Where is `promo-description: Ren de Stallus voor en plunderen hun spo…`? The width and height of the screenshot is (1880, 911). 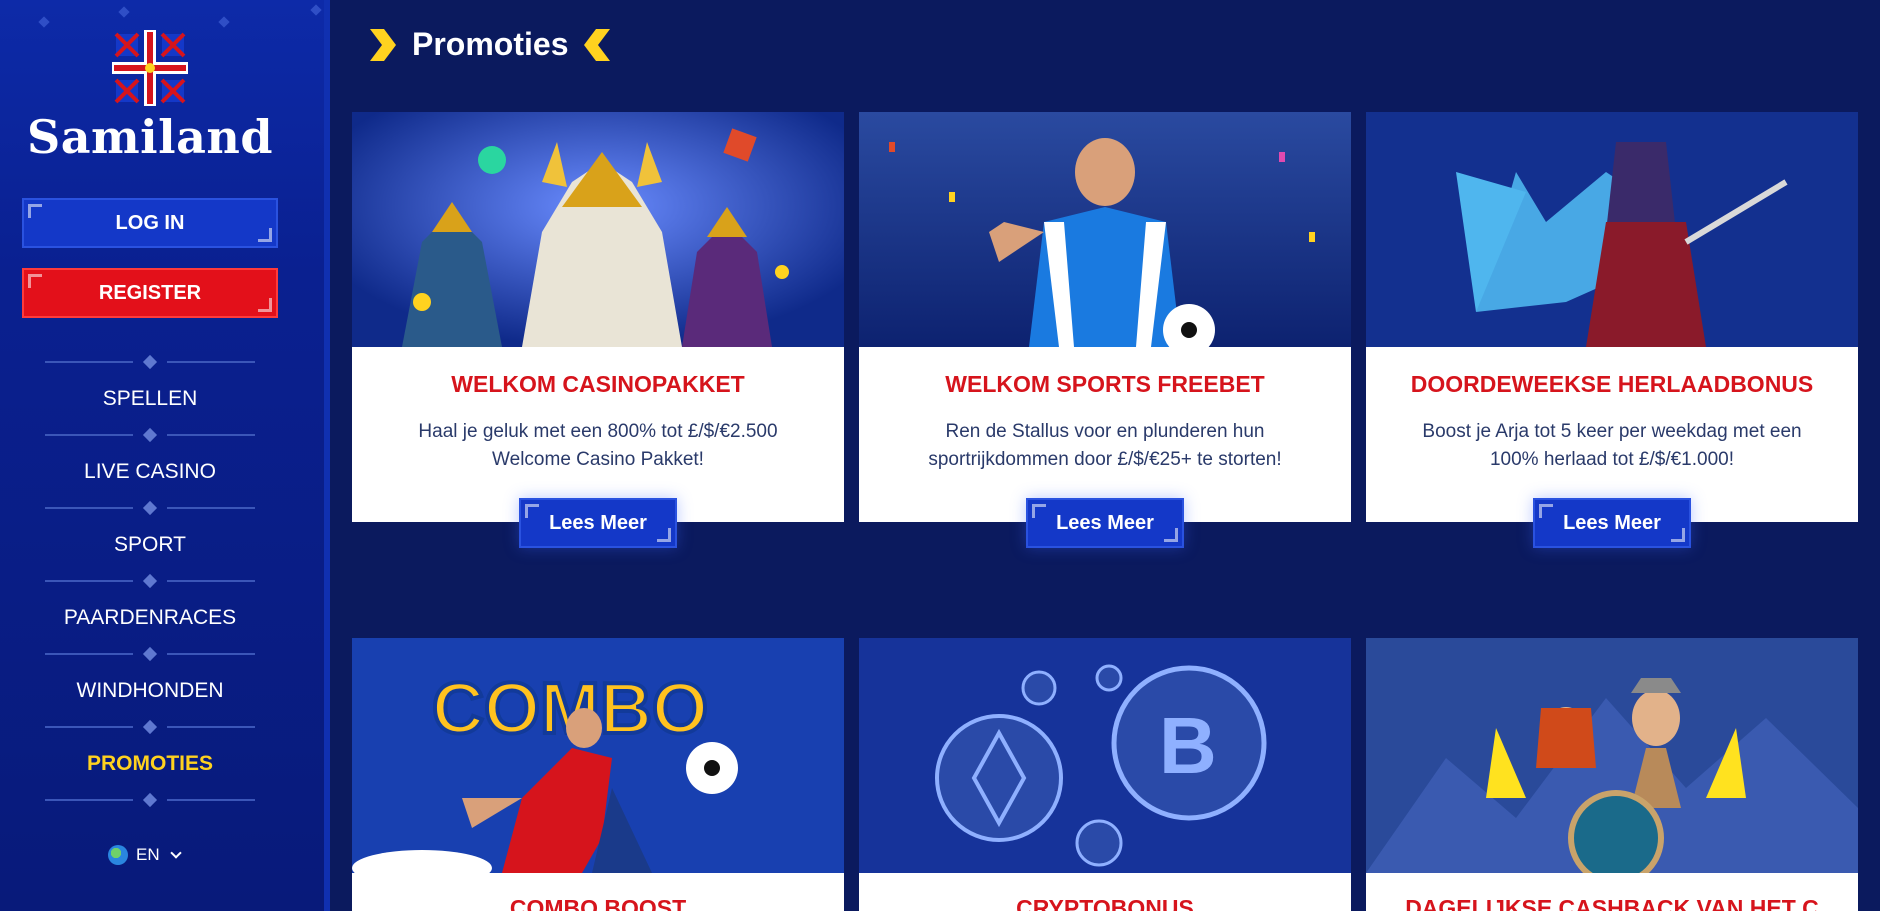 promo-description: Ren de Stallus voor en plunderen hun spo… is located at coordinates (1105, 445).